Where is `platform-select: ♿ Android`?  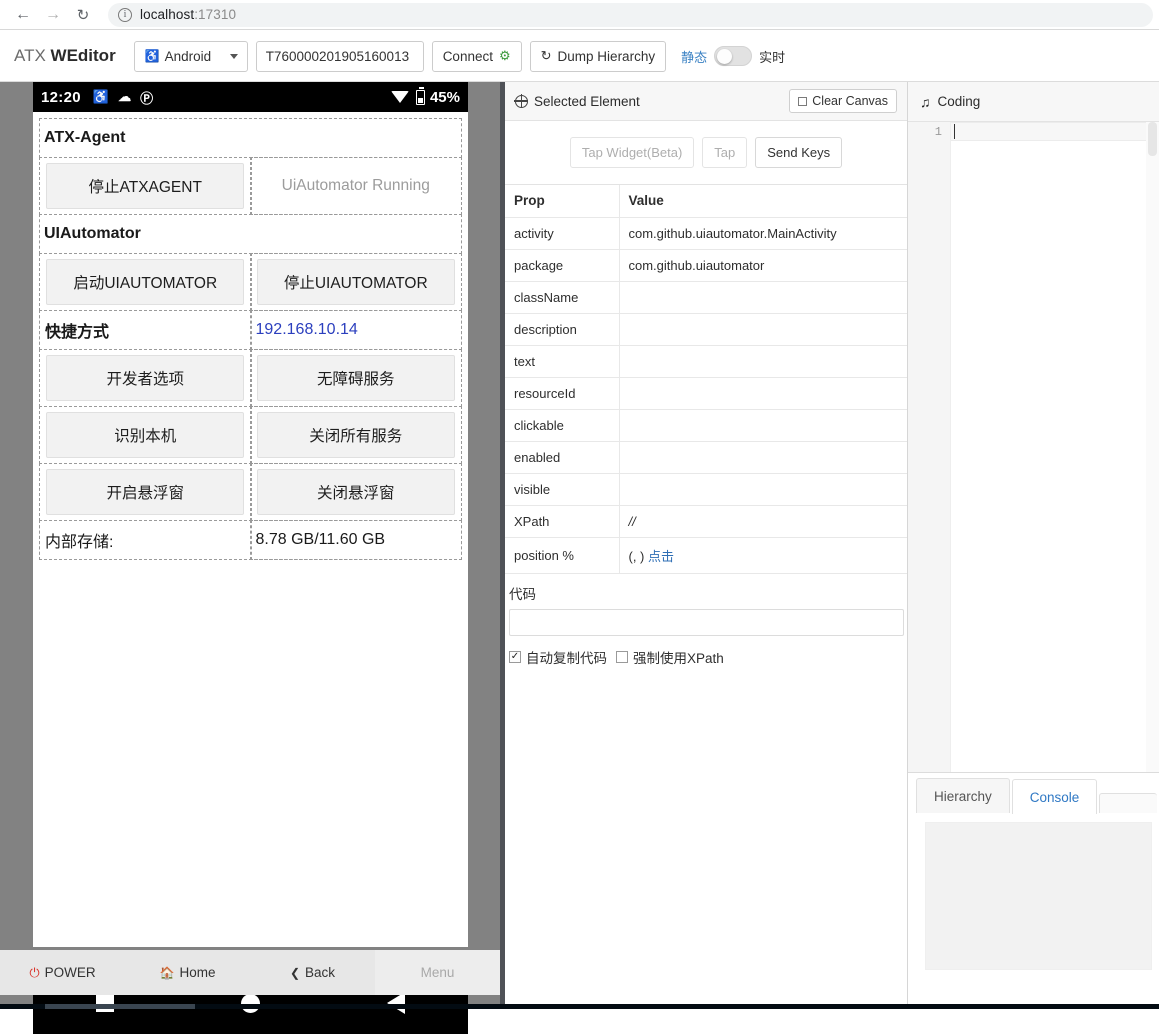
platform-select: ♿ Android is located at coordinates (190, 56).